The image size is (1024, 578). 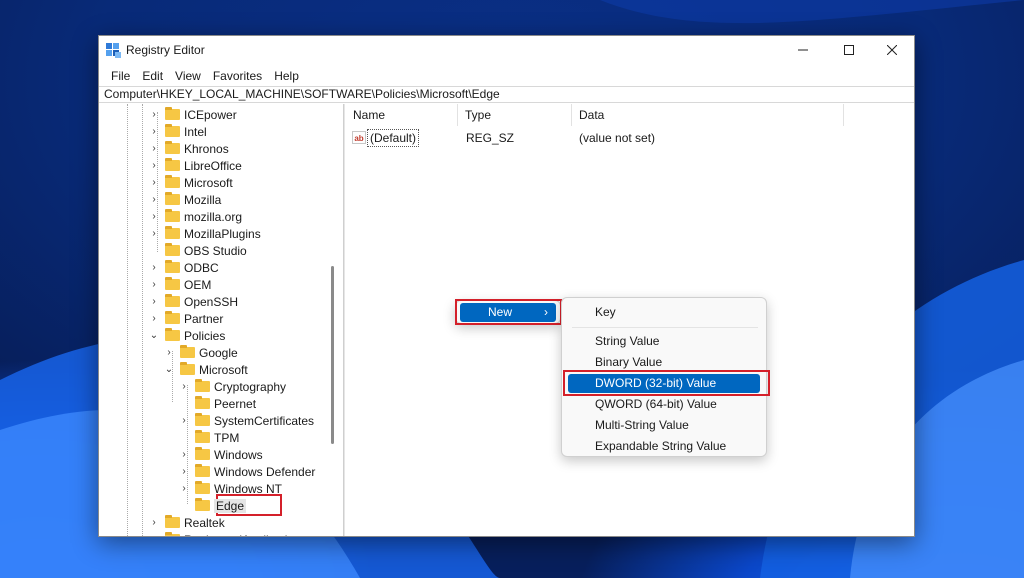 I want to click on tree-item: TPM, so click(x=209, y=437).